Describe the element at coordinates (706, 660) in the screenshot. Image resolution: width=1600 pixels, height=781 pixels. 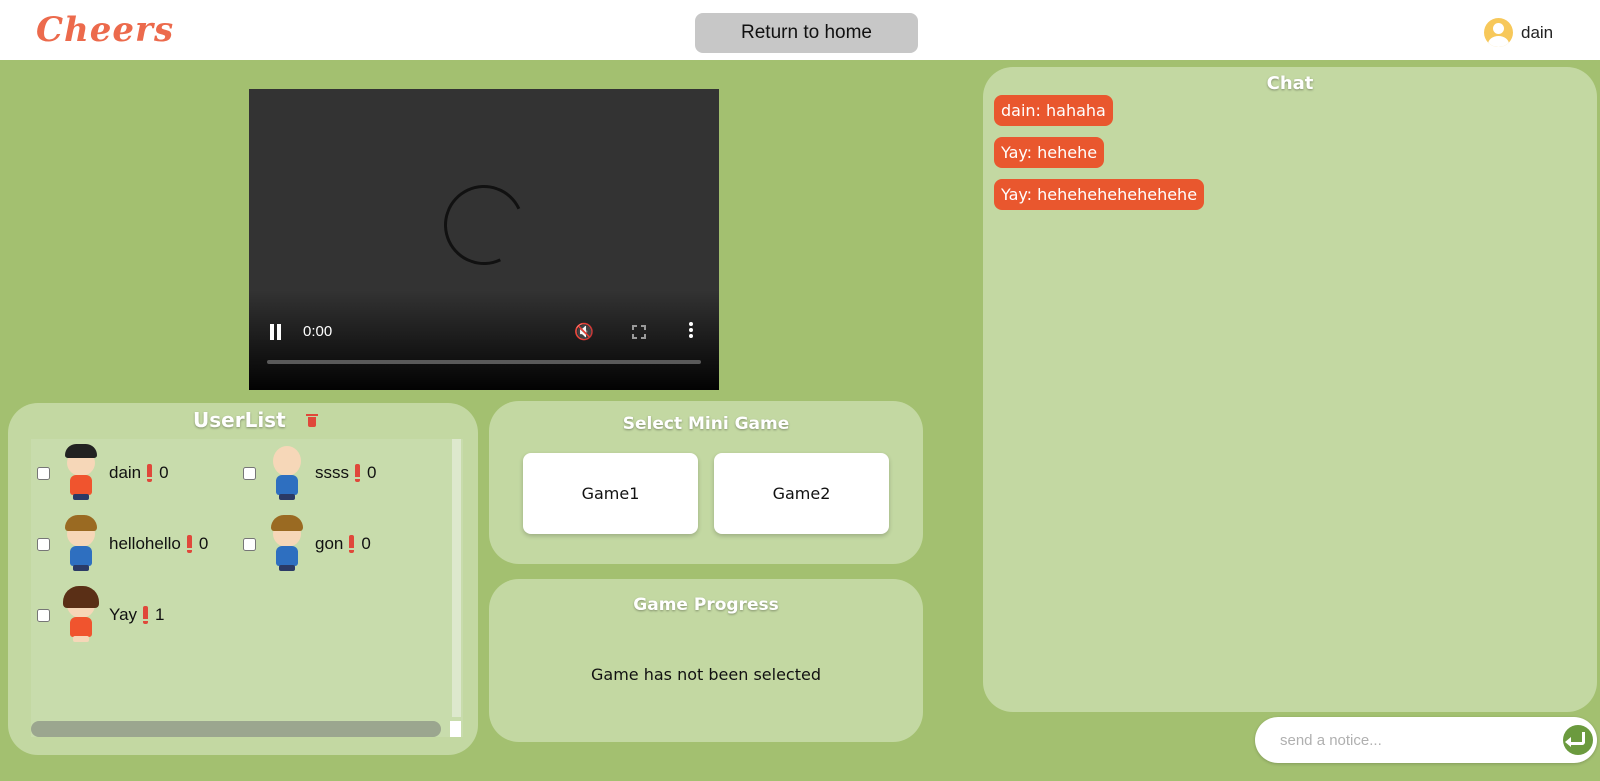
I see `game-progress-panel: Game Progress Game has not been selected` at that location.